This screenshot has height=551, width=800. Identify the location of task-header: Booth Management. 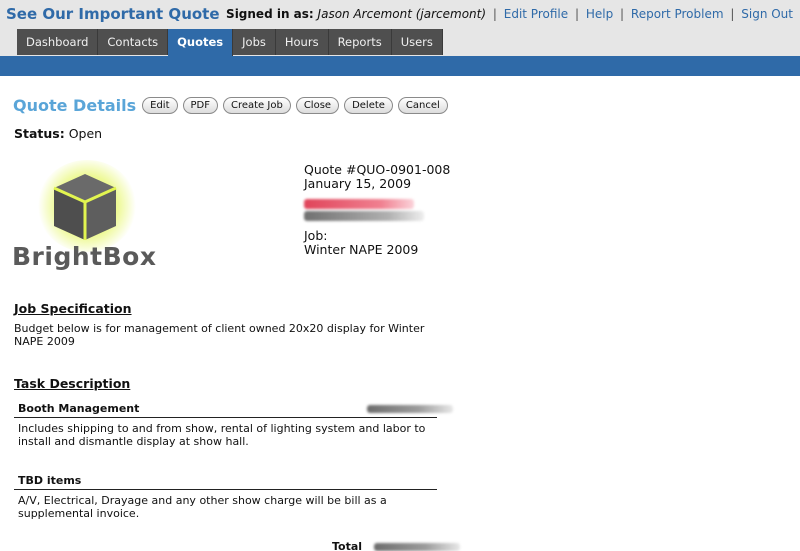
(233, 409).